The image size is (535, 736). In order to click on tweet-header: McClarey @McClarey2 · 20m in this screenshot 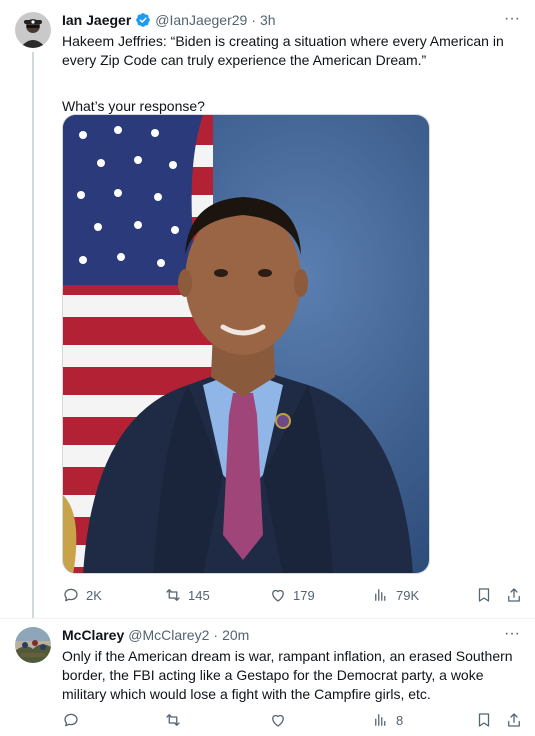, I will do `click(155, 635)`.